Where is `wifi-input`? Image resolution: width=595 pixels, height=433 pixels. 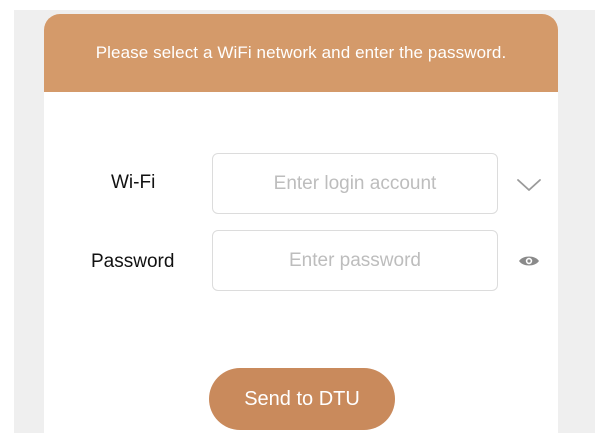 wifi-input is located at coordinates (355, 183).